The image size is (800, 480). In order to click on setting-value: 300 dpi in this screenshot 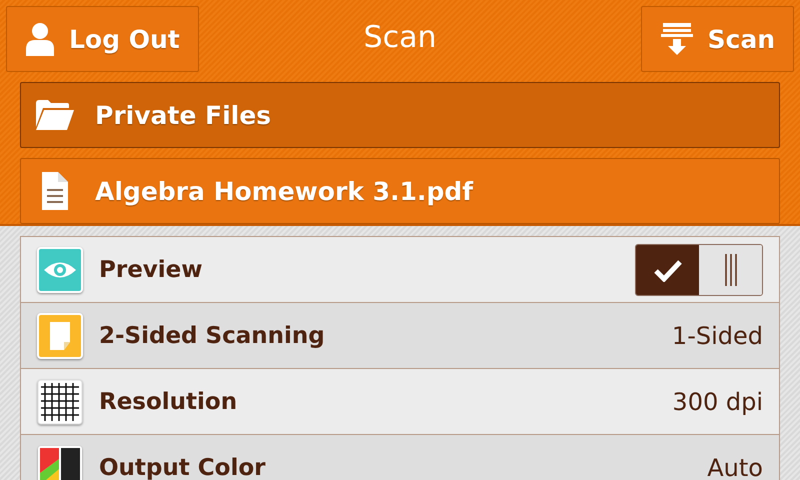, I will do `click(717, 402)`.